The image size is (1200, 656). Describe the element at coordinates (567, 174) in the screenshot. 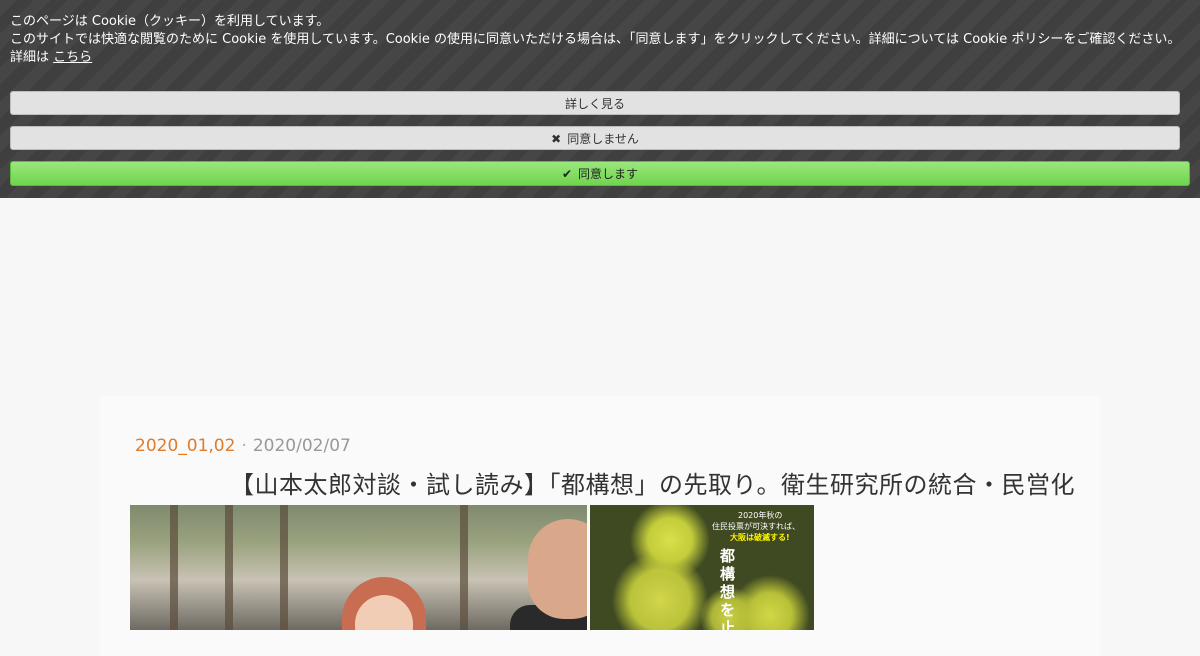

I see `checkmark-icon: ✔` at that location.